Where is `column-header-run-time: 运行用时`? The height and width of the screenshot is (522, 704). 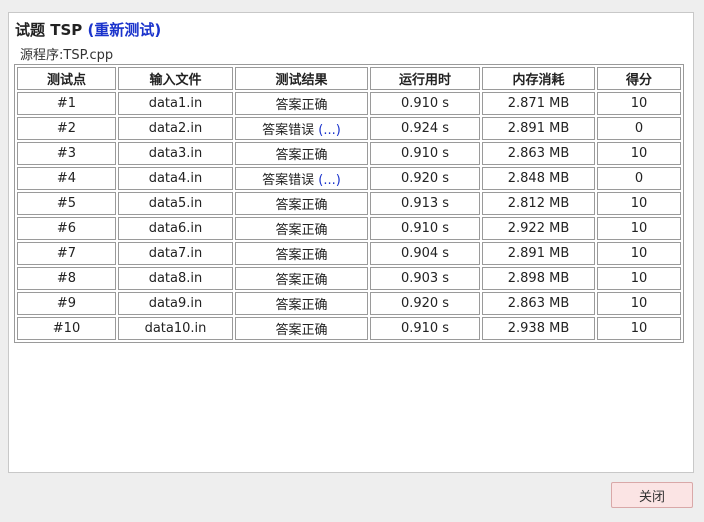 column-header-run-time: 运行用时 is located at coordinates (425, 78).